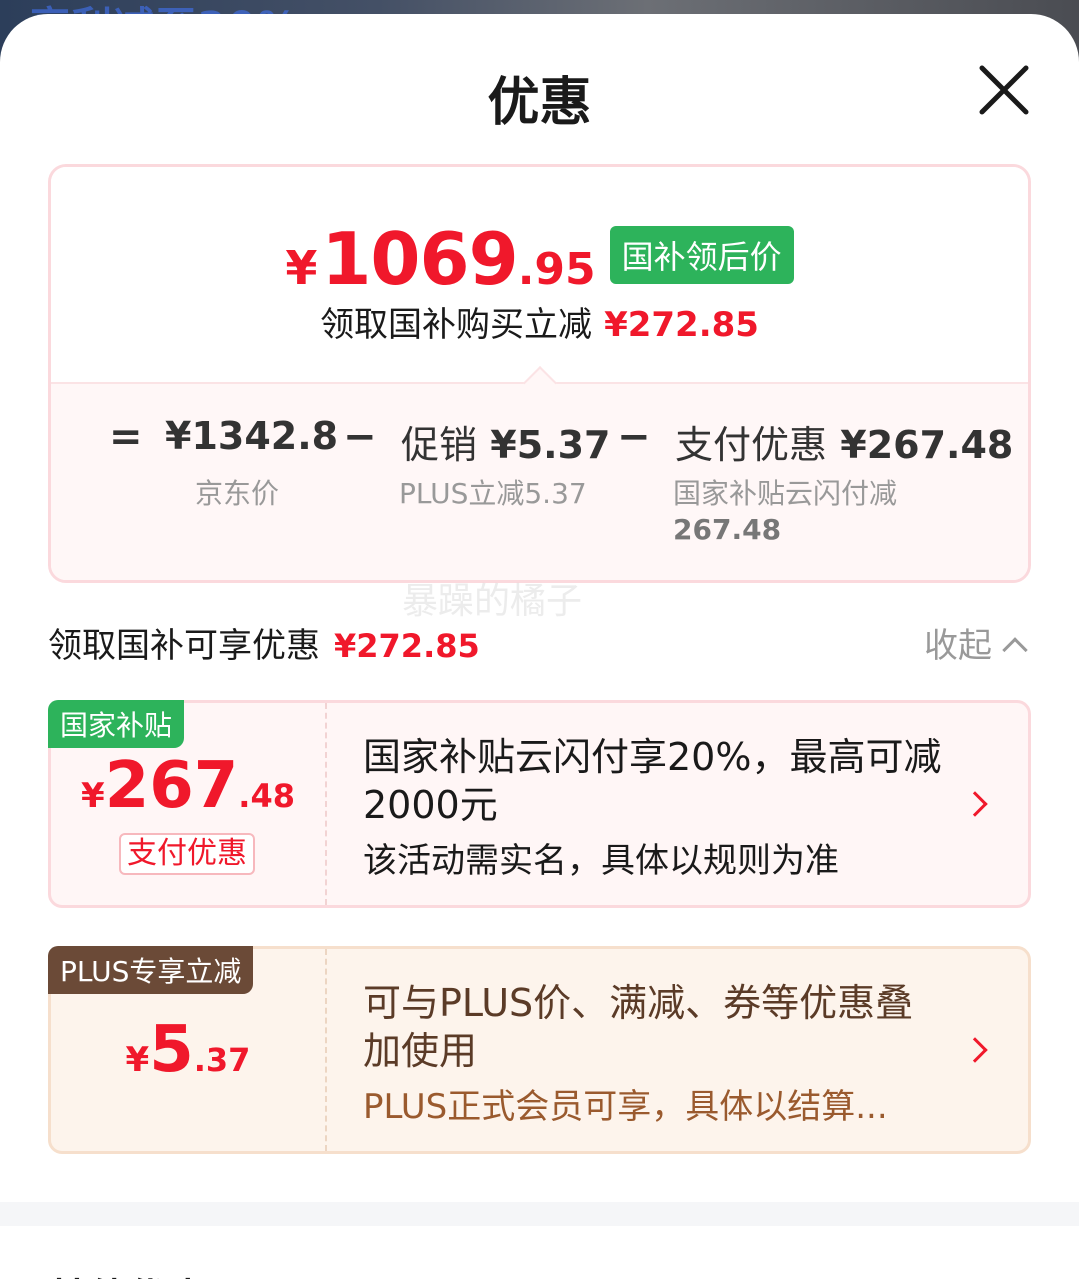  I want to click on section-header: 领取国补可享优惠 ¥272.85, so click(264, 642).